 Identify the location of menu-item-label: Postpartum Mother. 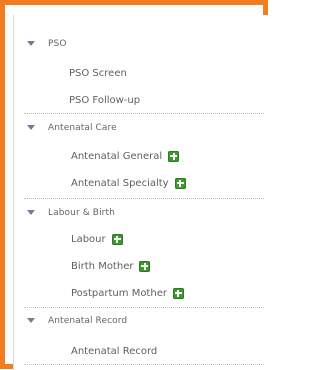
(119, 293).